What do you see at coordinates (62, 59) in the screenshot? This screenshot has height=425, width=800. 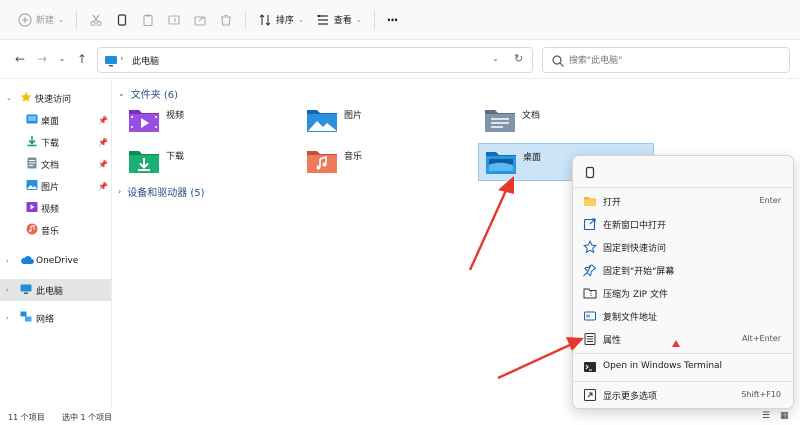 I see `recent-locations-button: ⌄` at bounding box center [62, 59].